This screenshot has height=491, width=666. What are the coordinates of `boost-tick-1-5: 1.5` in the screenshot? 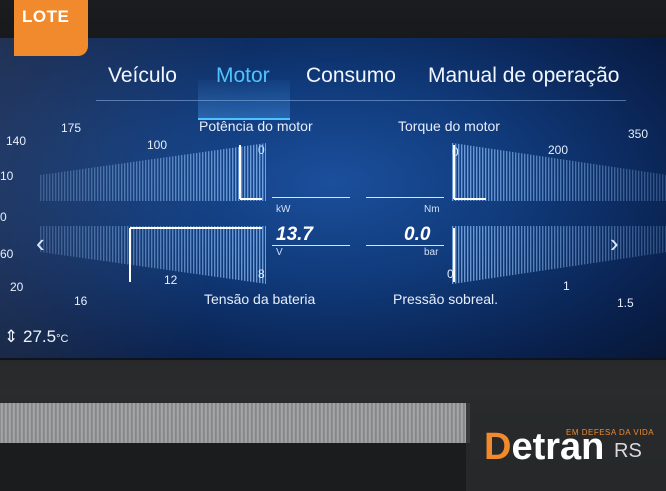 It's located at (625, 303).